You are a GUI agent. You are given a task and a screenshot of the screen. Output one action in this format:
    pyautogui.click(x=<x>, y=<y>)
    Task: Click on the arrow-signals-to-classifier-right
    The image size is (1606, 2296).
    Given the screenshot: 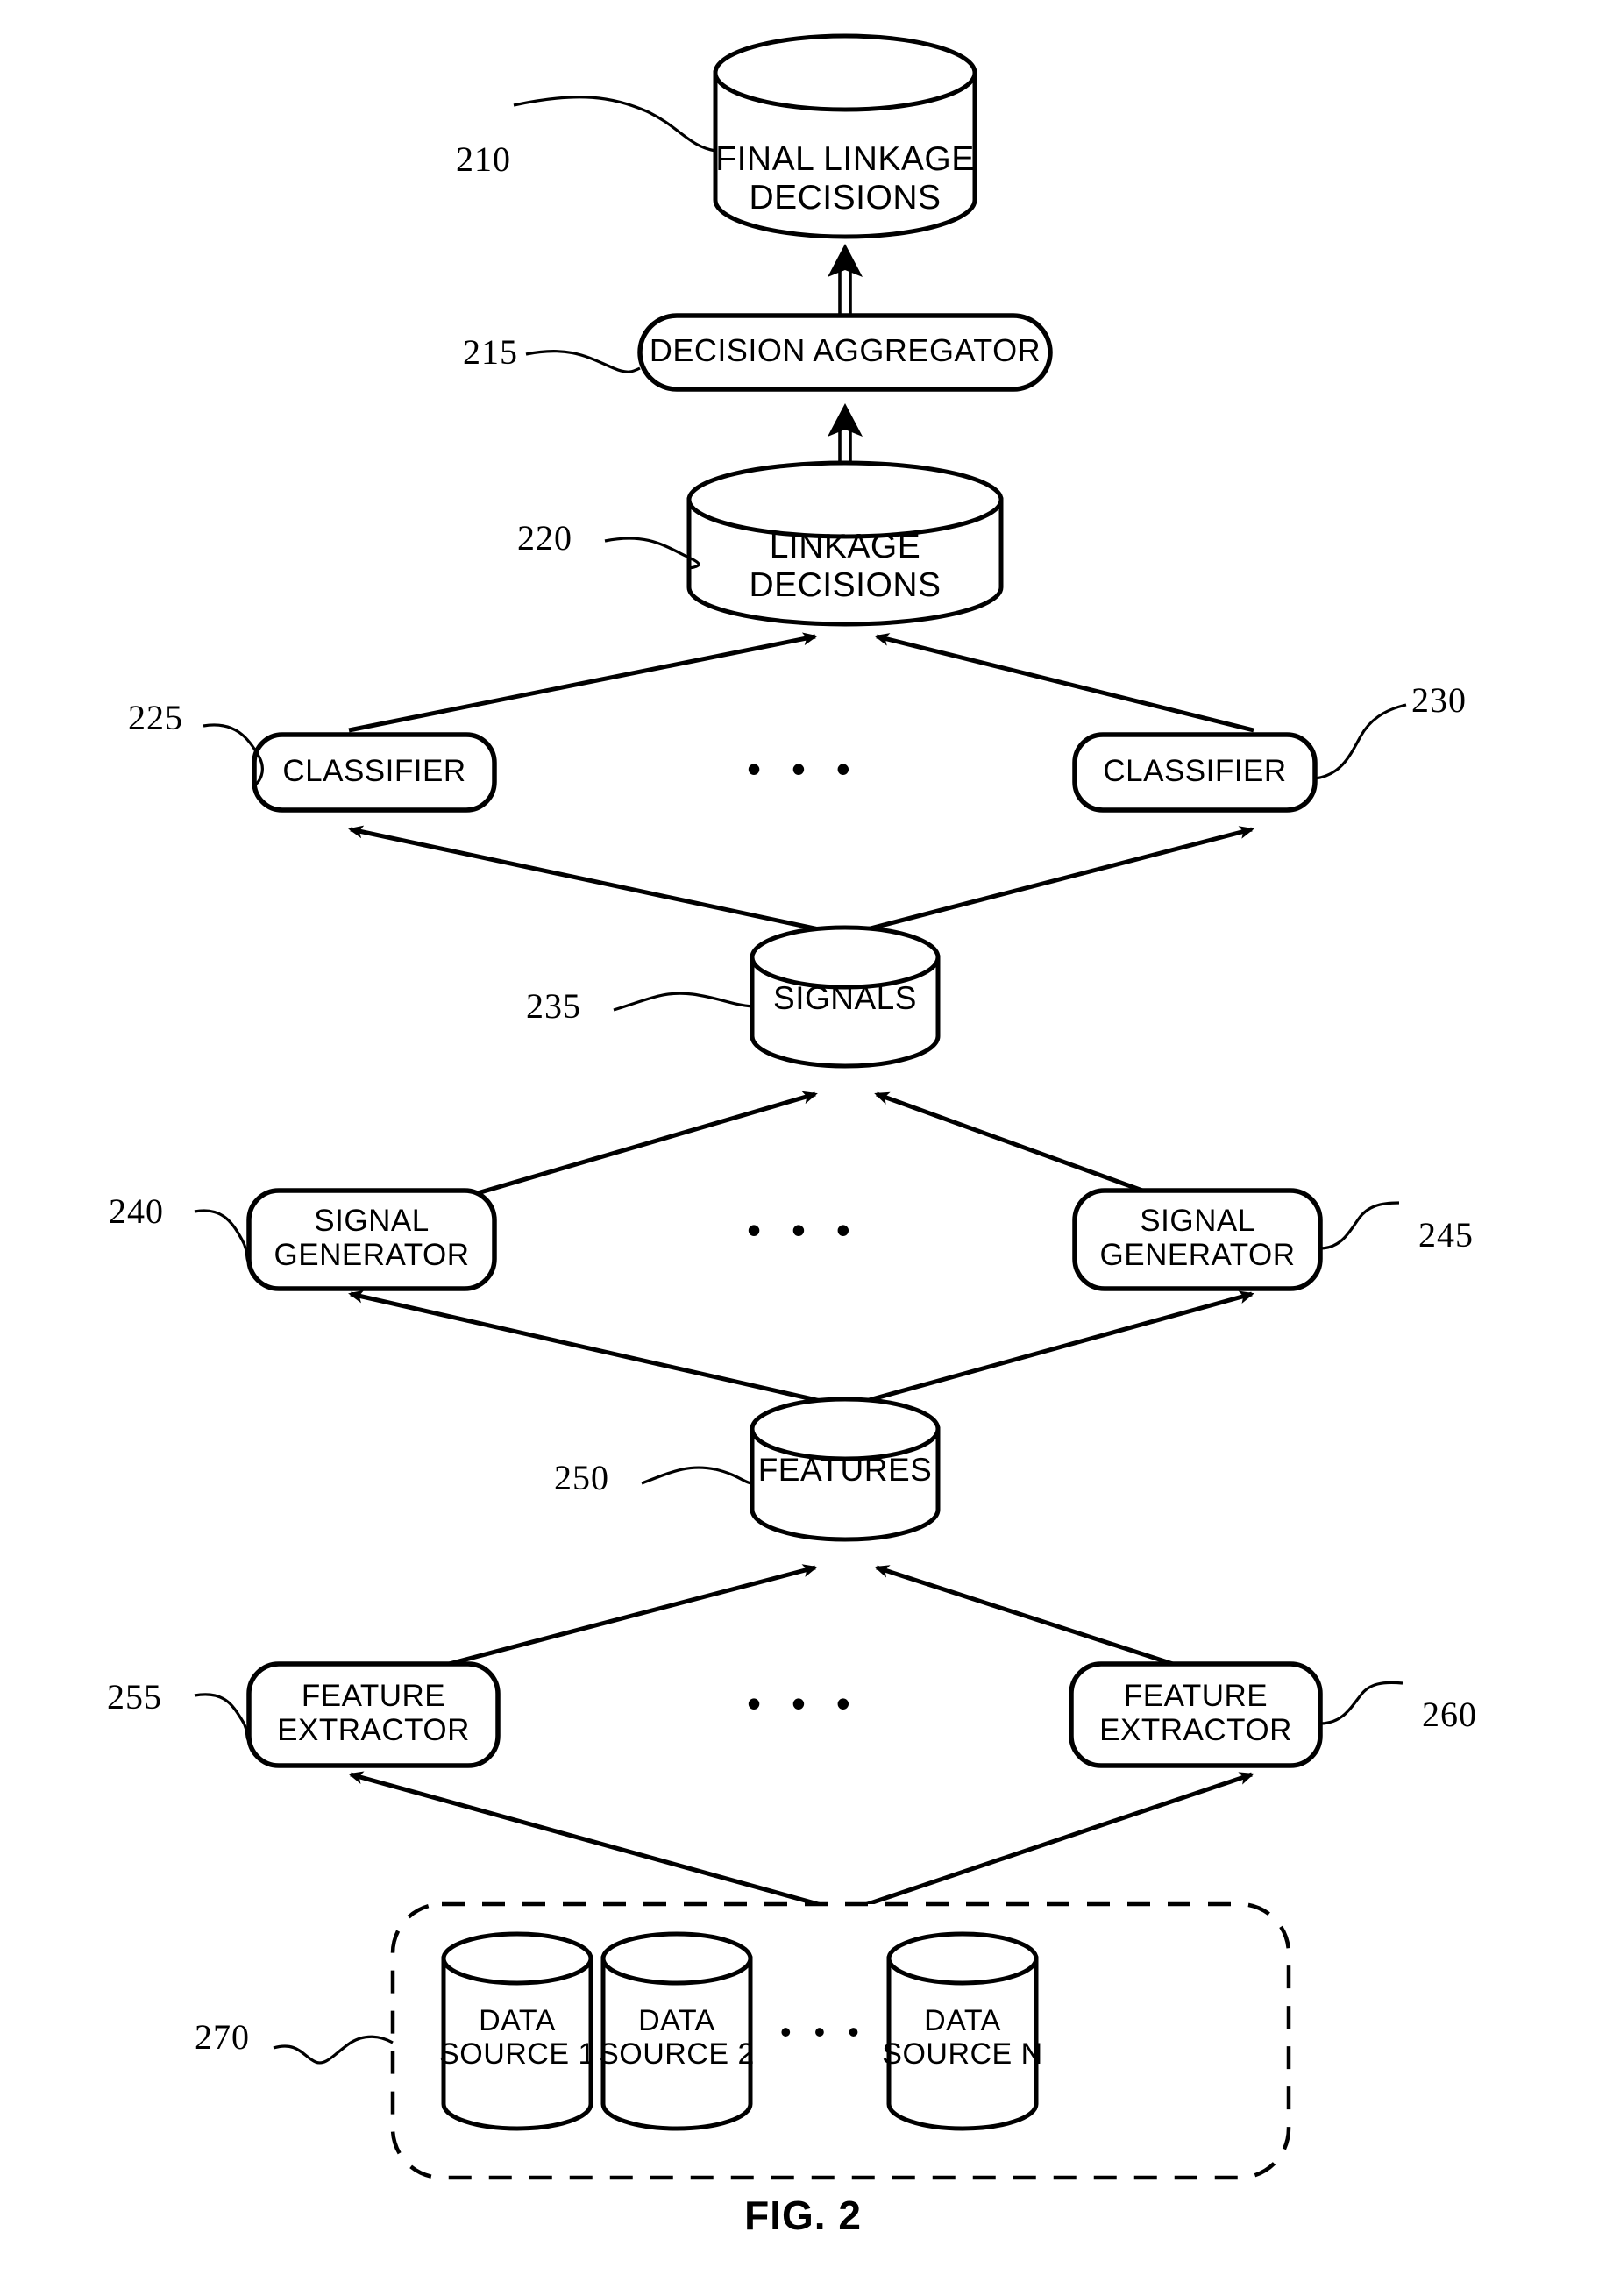 What is the action you would take?
    pyautogui.click(x=1050, y=881)
    